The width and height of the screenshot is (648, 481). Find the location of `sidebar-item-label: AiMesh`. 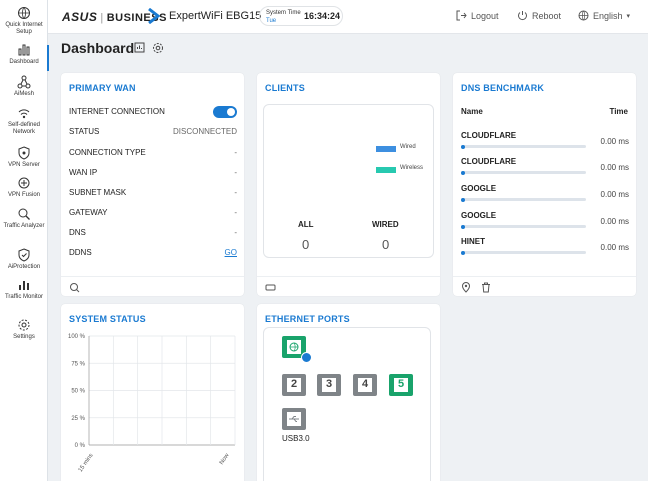

sidebar-item-label: AiMesh is located at coordinates (23, 94).